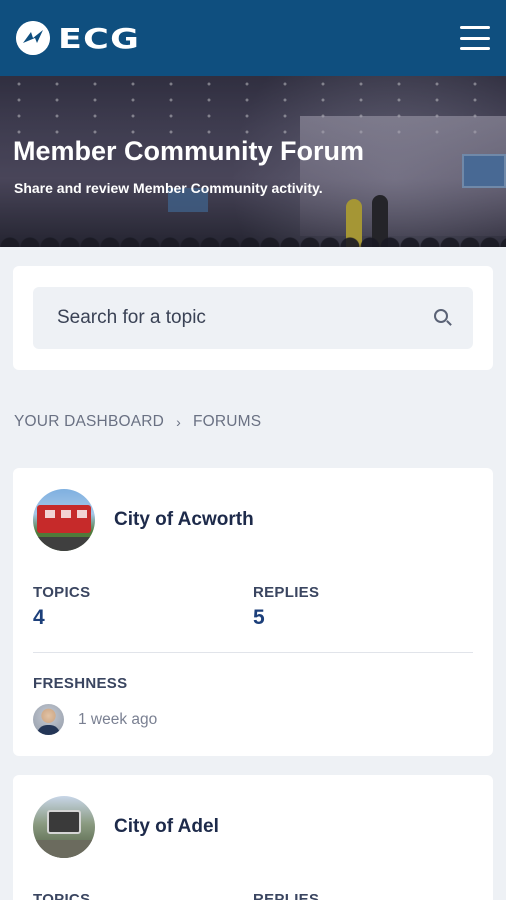  I want to click on forum-stats: TOPICS REPLIES, so click(253, 895).